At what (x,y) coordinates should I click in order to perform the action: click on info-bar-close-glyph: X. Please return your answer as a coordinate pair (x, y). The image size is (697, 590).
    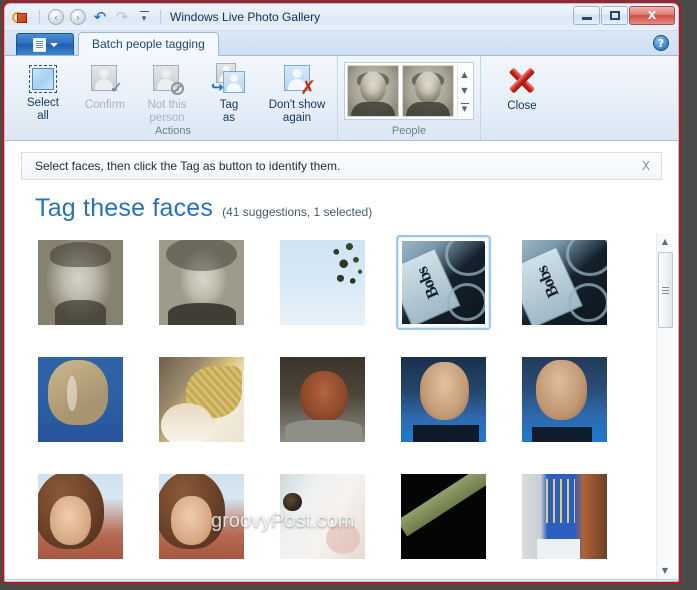
    Looking at the image, I should click on (646, 166).